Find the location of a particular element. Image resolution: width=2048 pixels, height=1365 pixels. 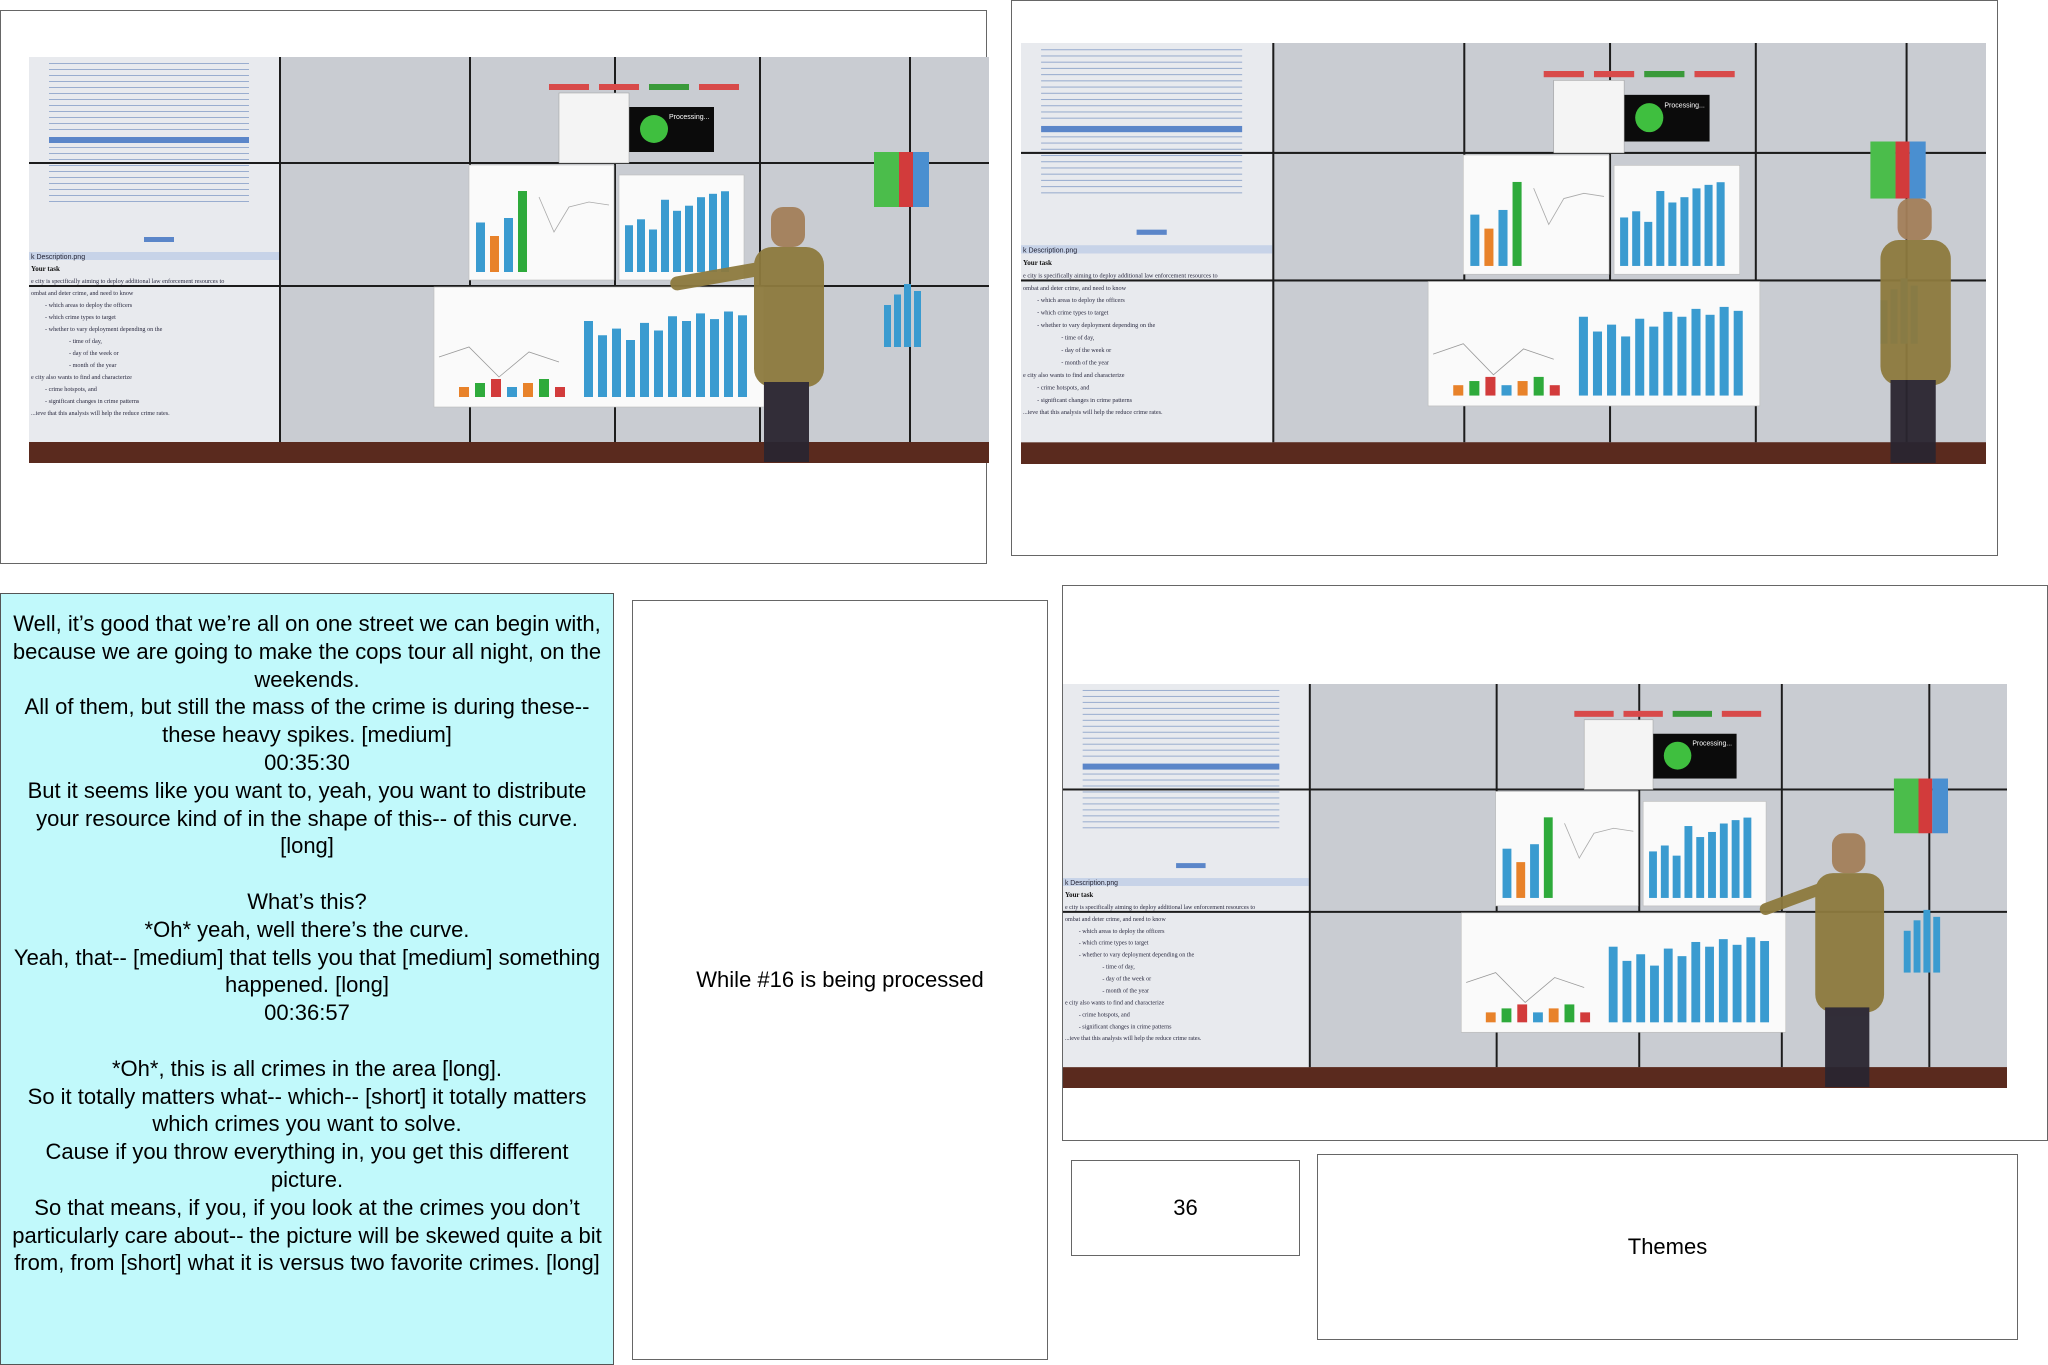

task-line: ombat and deter crime, and need to know is located at coordinates (1075, 288).